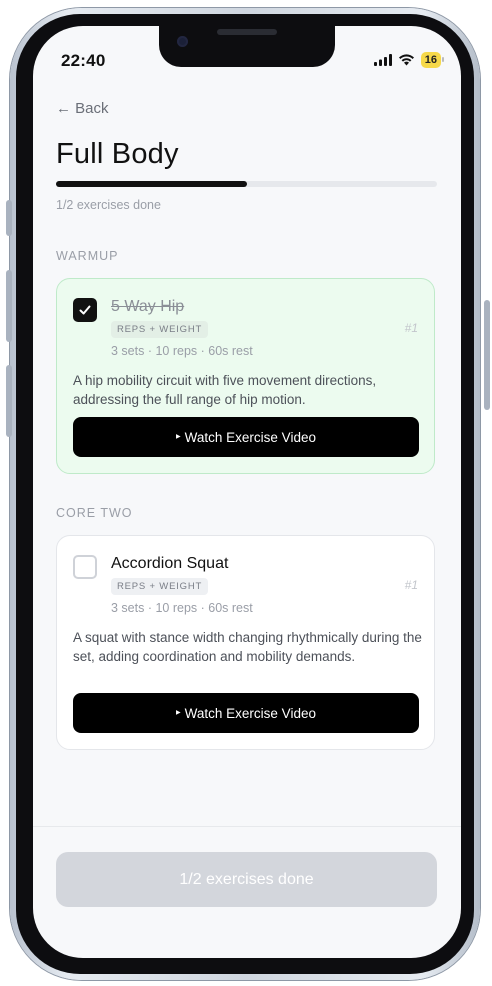 The image size is (492, 986). Describe the element at coordinates (247, 46) in the screenshot. I see `notch` at that location.